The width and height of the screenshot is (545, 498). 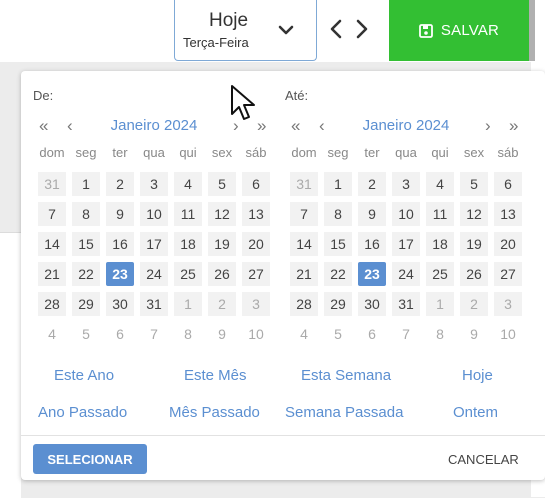 What do you see at coordinates (459, 30) in the screenshot?
I see `save-button: SALVAR` at bounding box center [459, 30].